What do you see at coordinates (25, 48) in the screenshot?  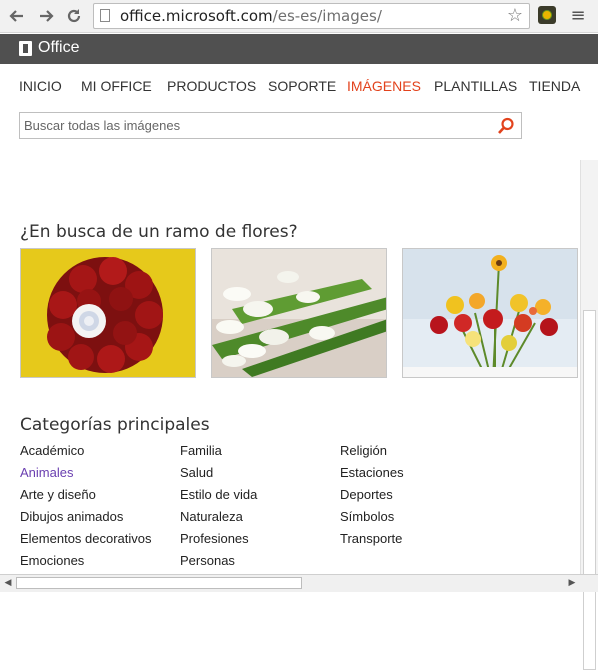 I see `office-logo-icon` at bounding box center [25, 48].